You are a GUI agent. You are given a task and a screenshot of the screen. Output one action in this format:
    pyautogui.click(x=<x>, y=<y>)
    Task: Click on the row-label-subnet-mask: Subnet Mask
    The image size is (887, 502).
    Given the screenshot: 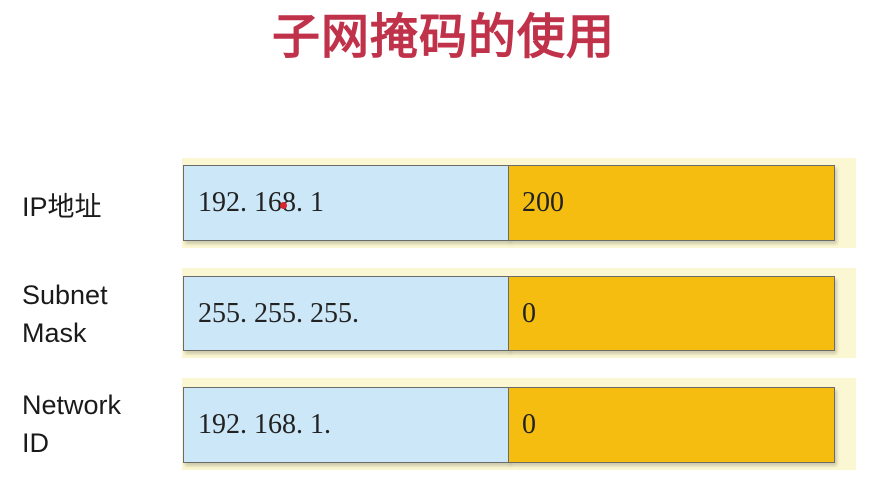 What is the action you would take?
    pyautogui.click(x=65, y=314)
    